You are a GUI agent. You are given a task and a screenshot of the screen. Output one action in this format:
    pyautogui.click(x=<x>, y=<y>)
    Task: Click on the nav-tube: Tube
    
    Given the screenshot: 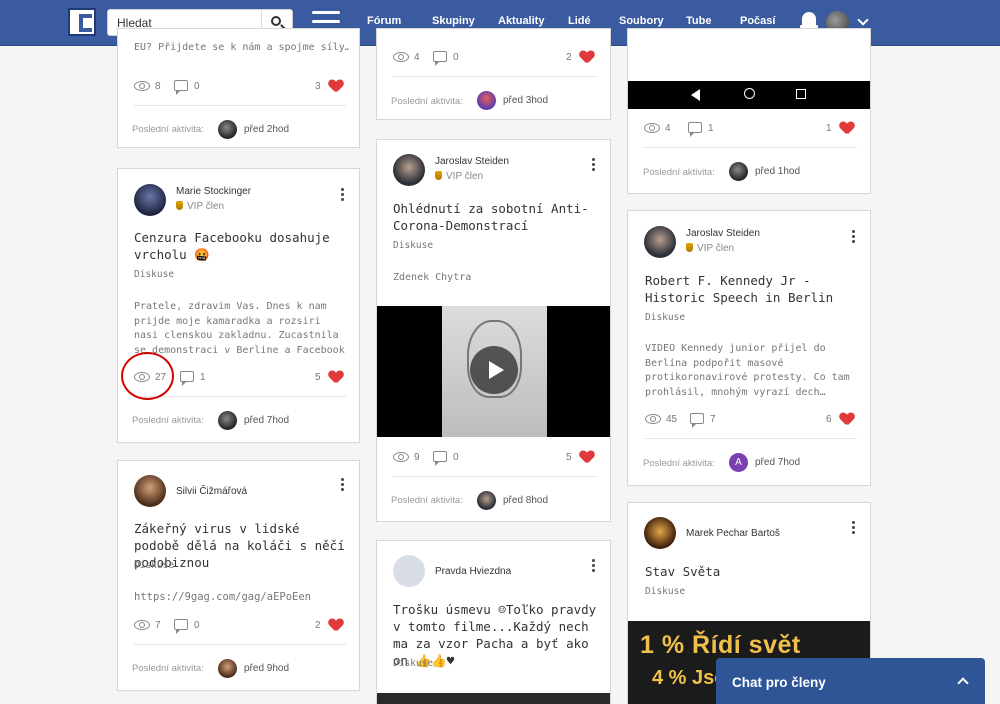 What is the action you would take?
    pyautogui.click(x=698, y=21)
    